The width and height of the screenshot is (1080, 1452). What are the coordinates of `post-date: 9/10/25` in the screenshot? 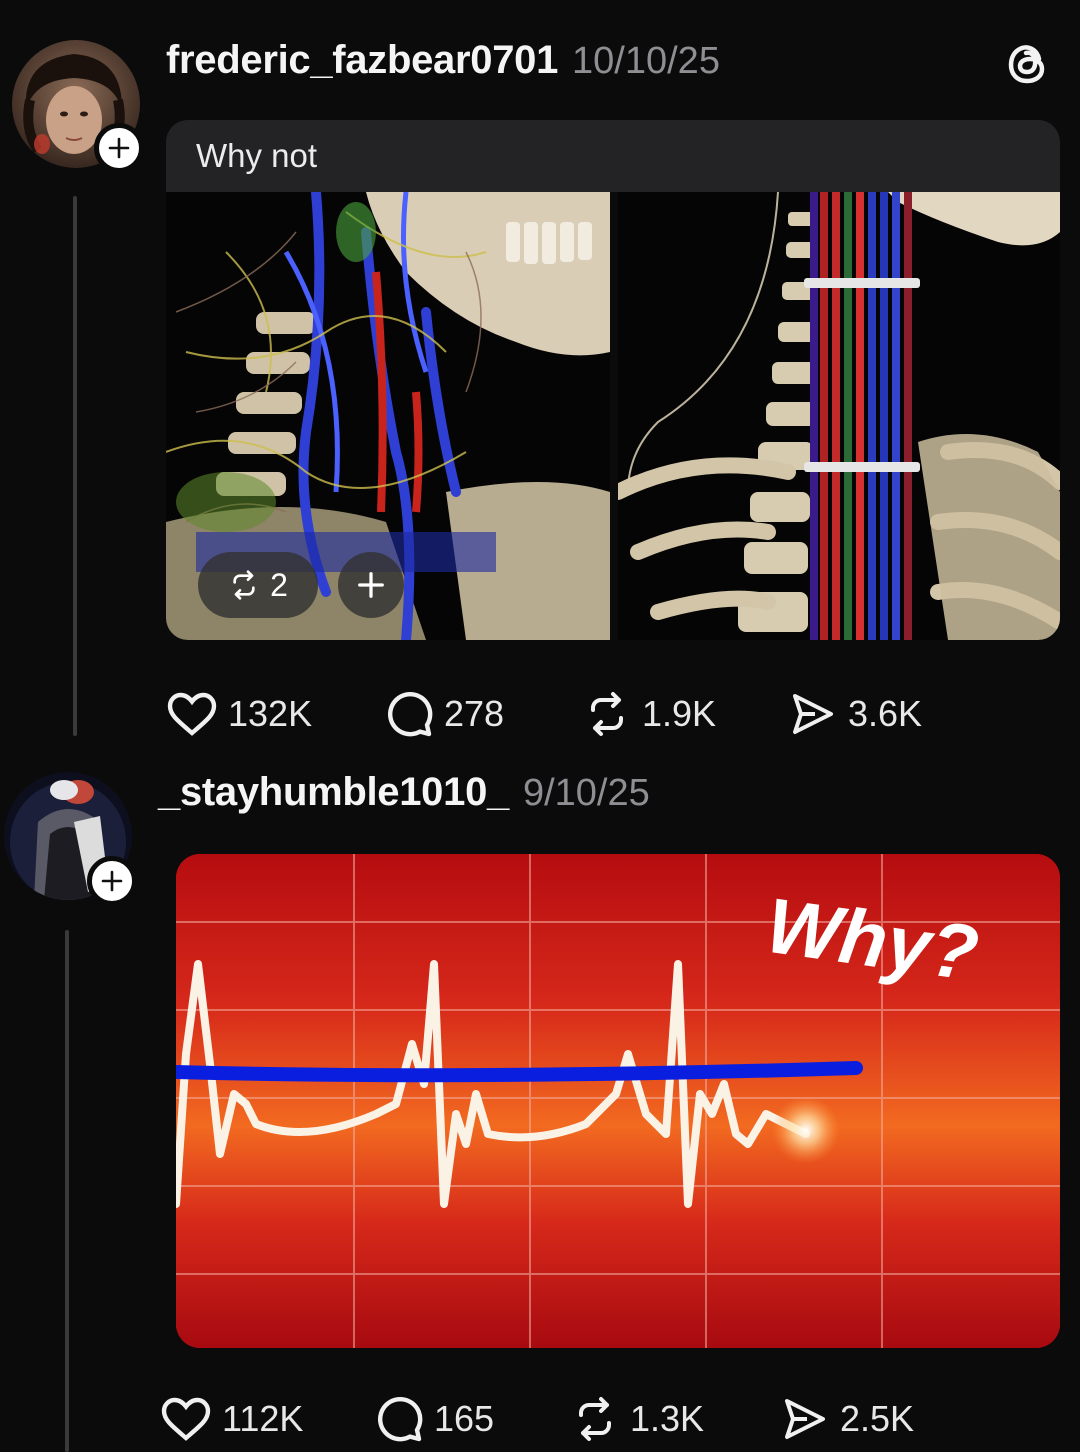 It's located at (586, 793).